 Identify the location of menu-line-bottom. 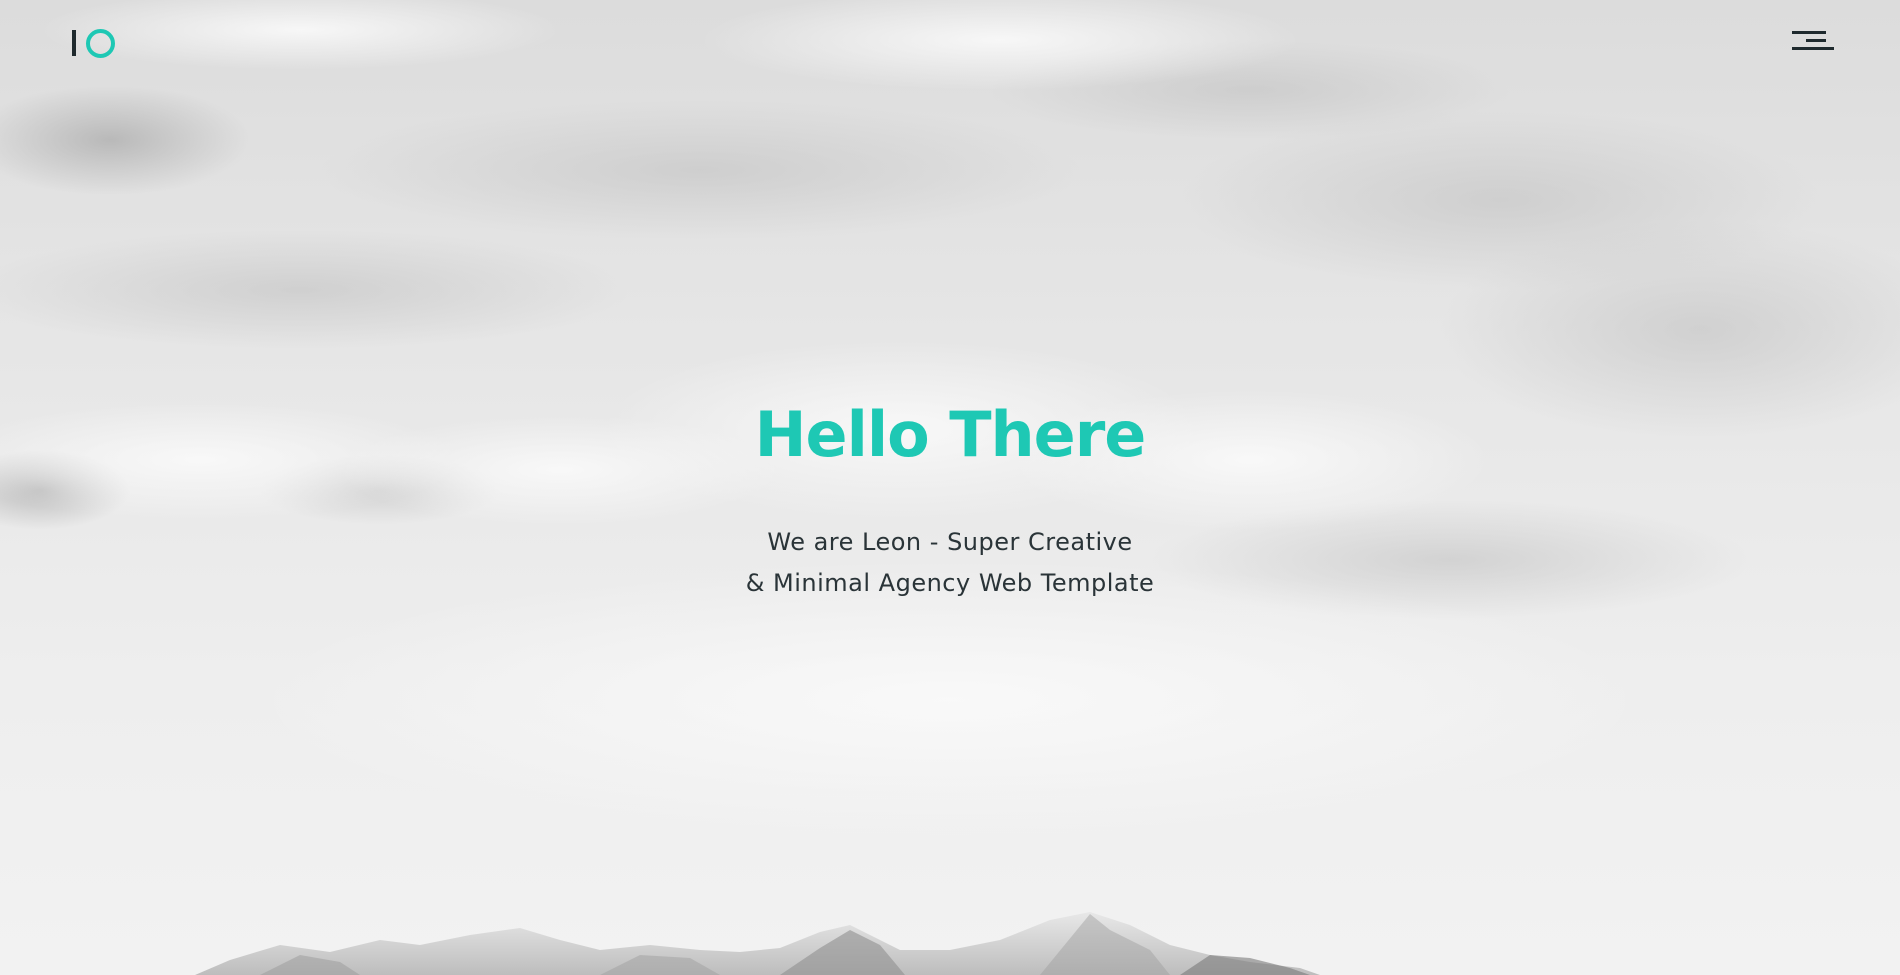
(1813, 48).